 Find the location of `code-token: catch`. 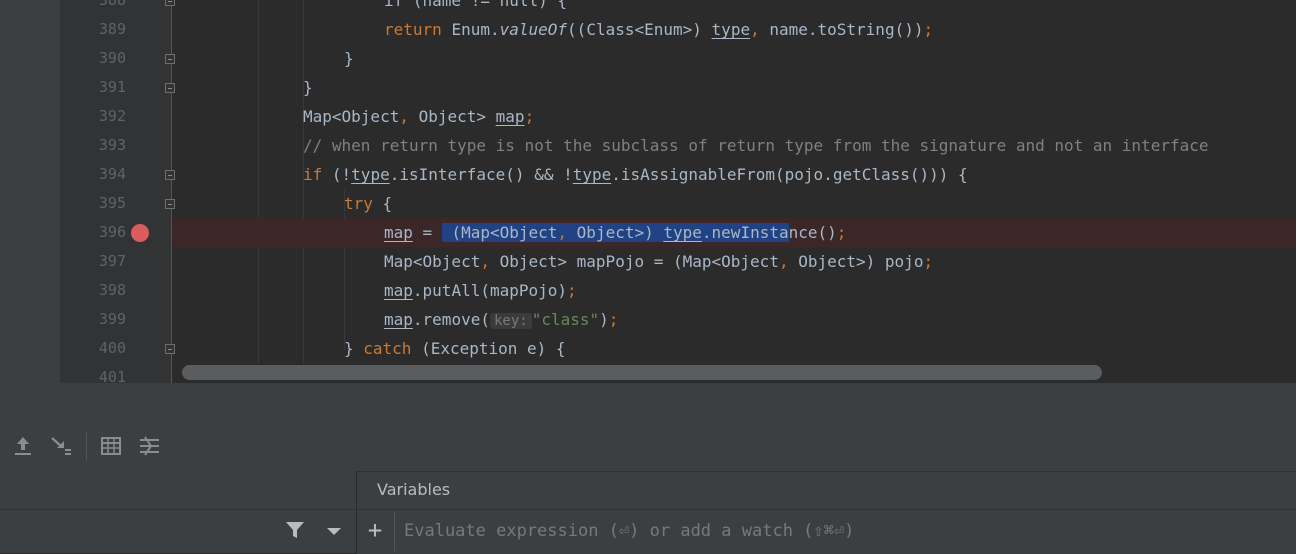

code-token: catch is located at coordinates (392, 348).